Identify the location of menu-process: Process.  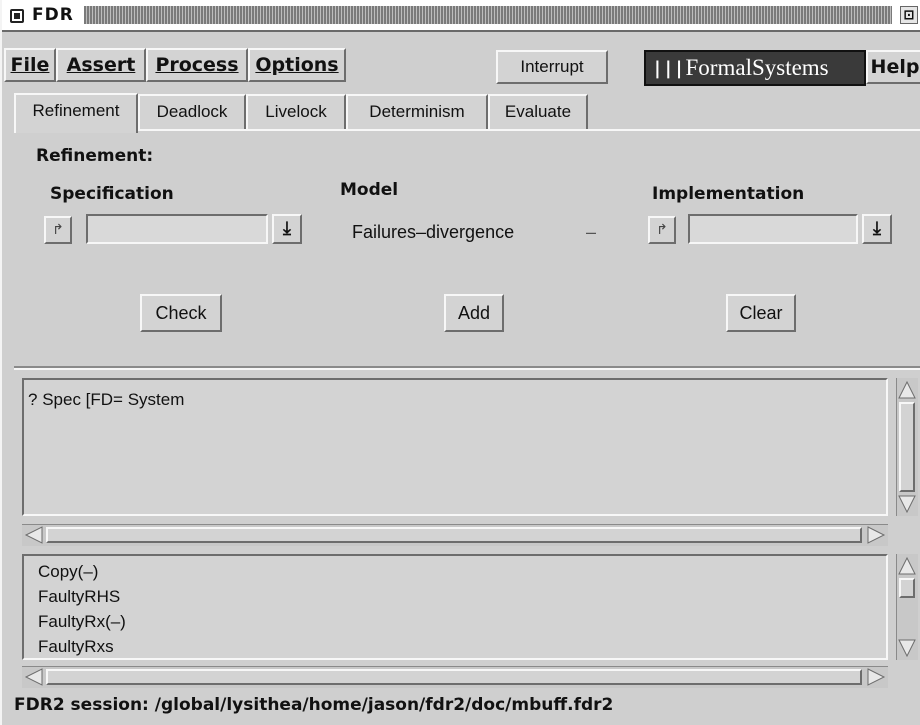
(197, 65).